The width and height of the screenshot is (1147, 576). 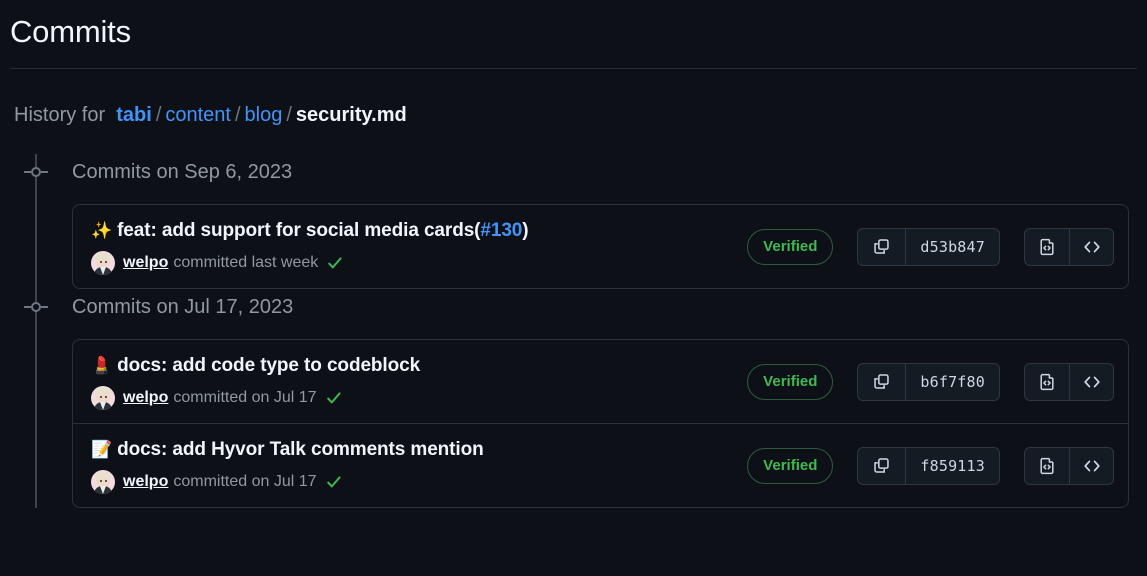 What do you see at coordinates (573, 68) in the screenshot?
I see `header-divider` at bounding box center [573, 68].